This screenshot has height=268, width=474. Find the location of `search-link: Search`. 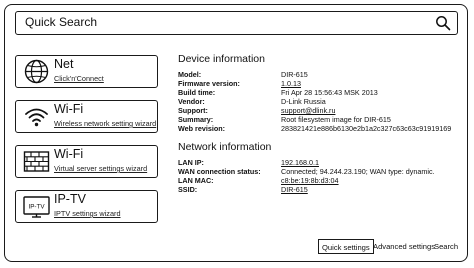

search-link: Search is located at coordinates (446, 246).